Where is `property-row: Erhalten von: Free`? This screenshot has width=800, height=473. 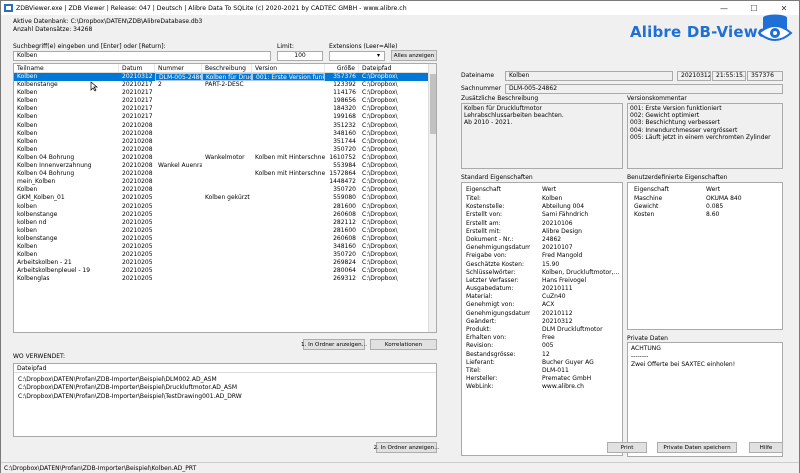
property-row: Erhalten von: Free is located at coordinates (542, 338).